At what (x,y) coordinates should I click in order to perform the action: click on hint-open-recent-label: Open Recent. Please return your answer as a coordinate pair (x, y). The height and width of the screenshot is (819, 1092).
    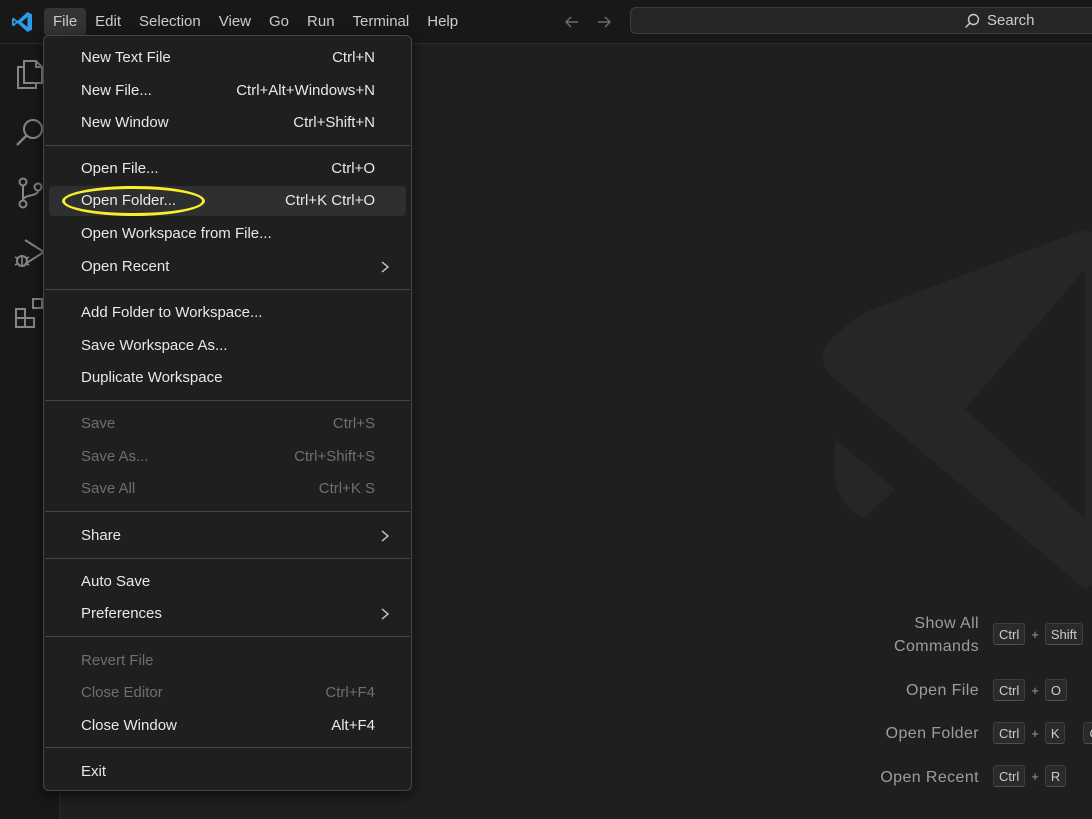
    Looking at the image, I should click on (929, 777).